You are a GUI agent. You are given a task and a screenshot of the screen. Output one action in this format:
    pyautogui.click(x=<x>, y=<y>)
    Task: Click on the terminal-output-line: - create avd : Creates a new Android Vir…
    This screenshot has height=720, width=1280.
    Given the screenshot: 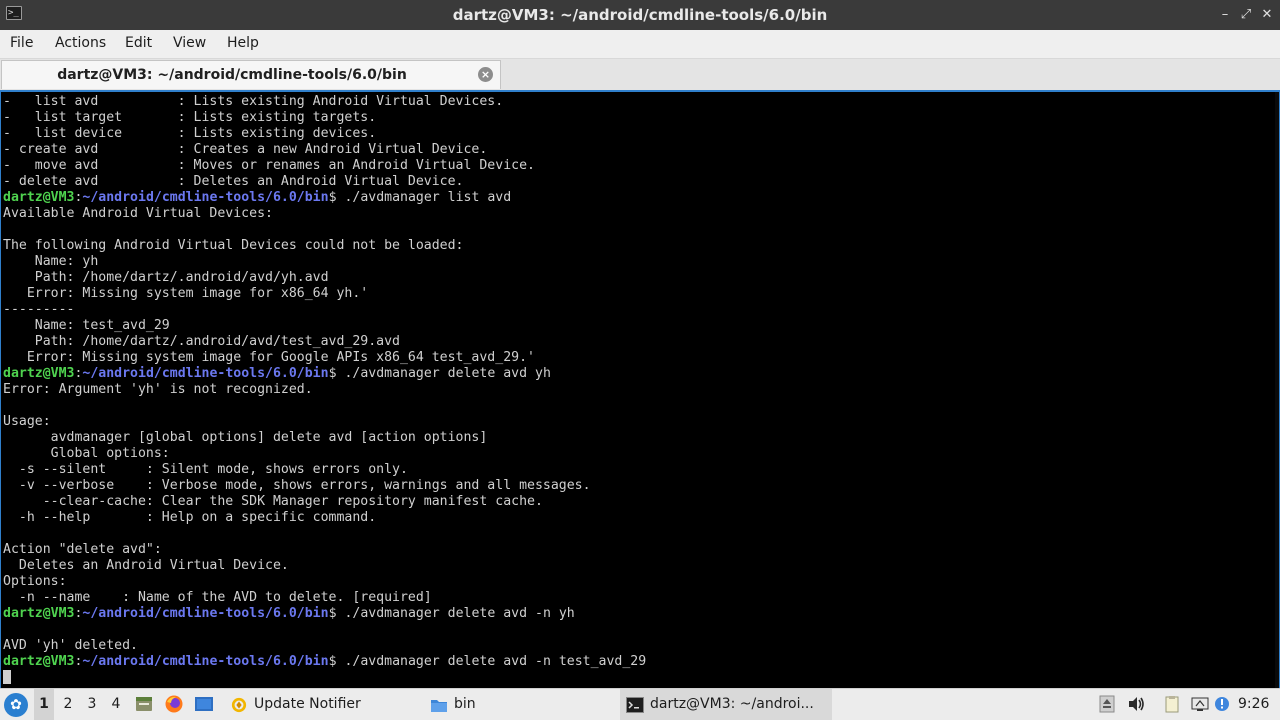 What is the action you would take?
    pyautogui.click(x=245, y=149)
    